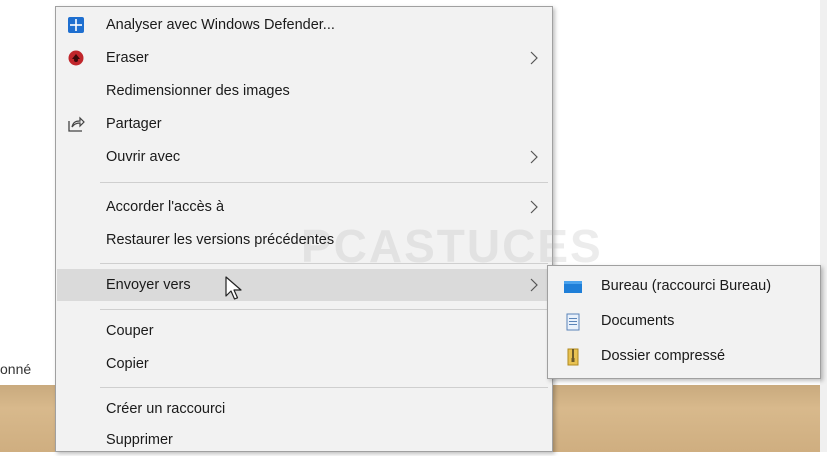  Describe the element at coordinates (76, 124) in the screenshot. I see `share-icon` at that location.